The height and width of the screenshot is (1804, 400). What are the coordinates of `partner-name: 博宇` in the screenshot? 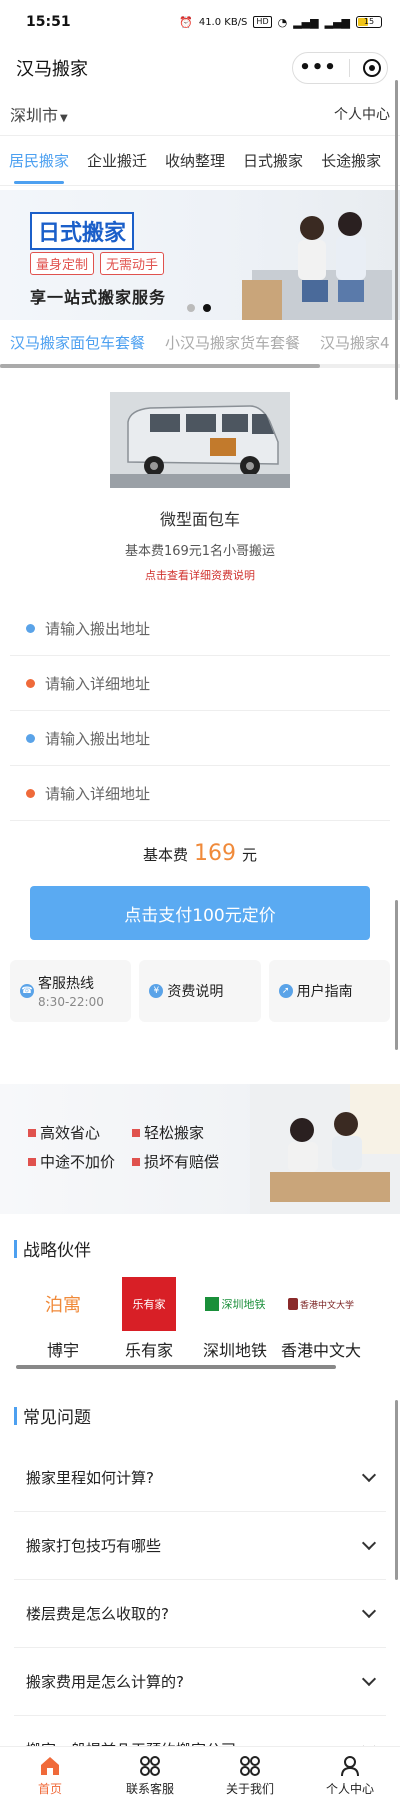 It's located at (62, 1350).